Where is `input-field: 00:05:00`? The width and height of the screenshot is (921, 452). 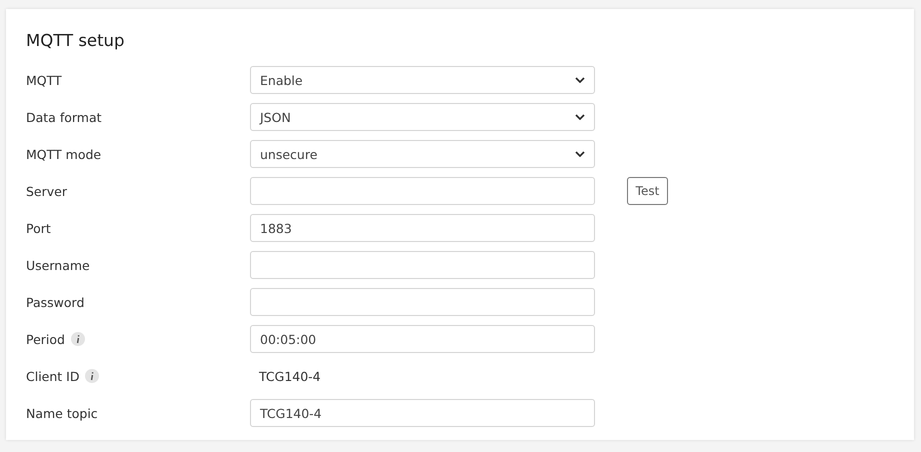 input-field: 00:05:00 is located at coordinates (422, 339).